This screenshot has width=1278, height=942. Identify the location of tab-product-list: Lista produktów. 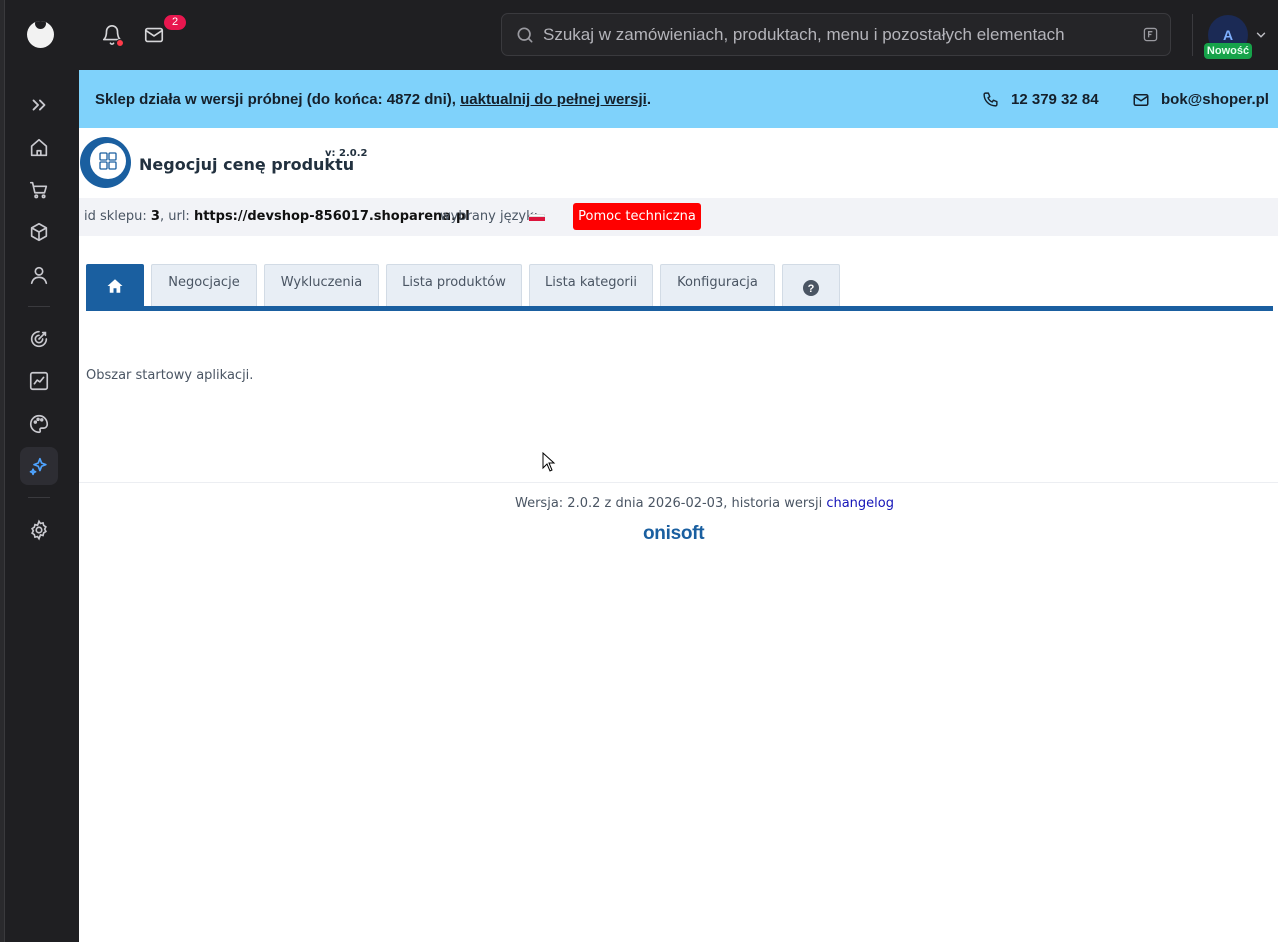
(454, 285).